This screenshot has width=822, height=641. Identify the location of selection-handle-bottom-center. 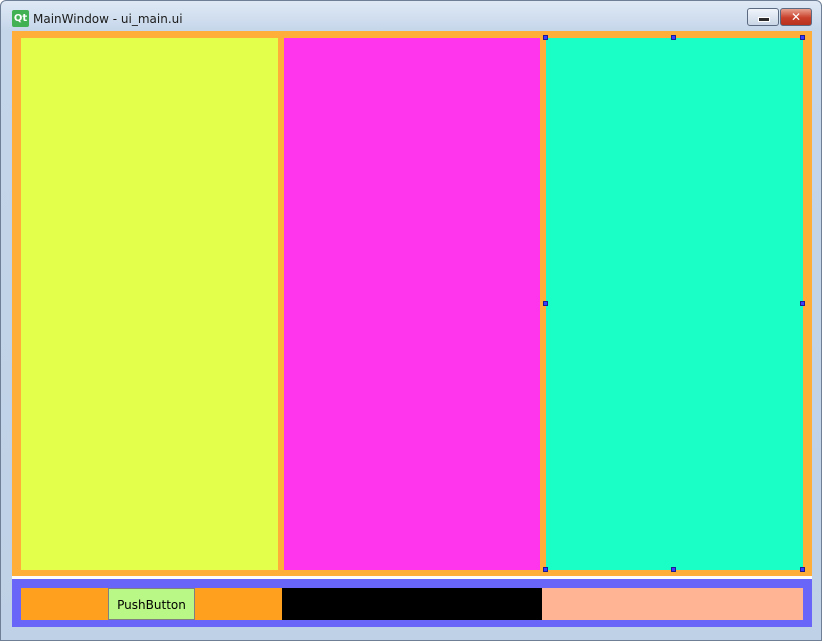
(673, 569).